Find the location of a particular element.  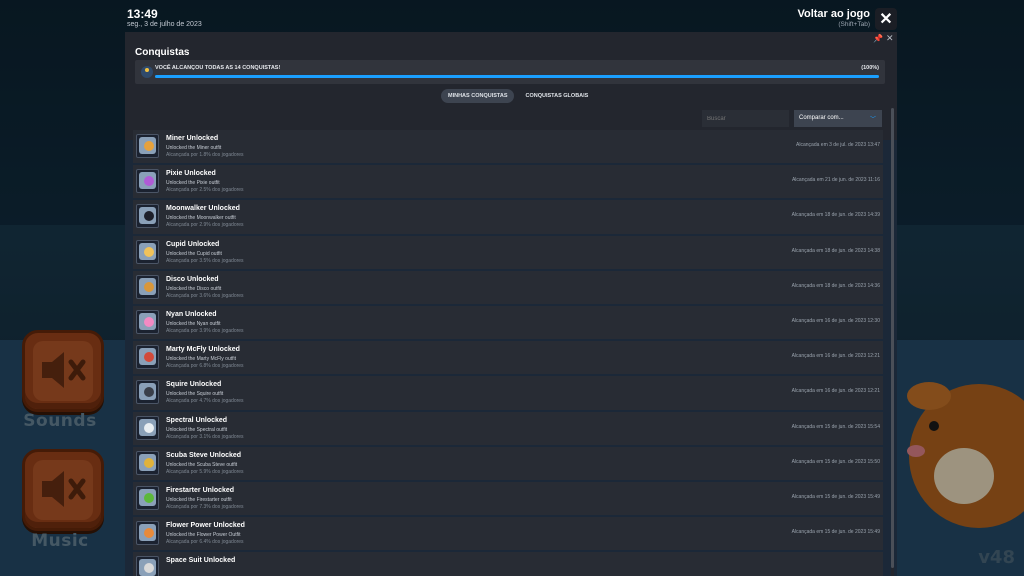

clock: 13:49 is located at coordinates (142, 14).